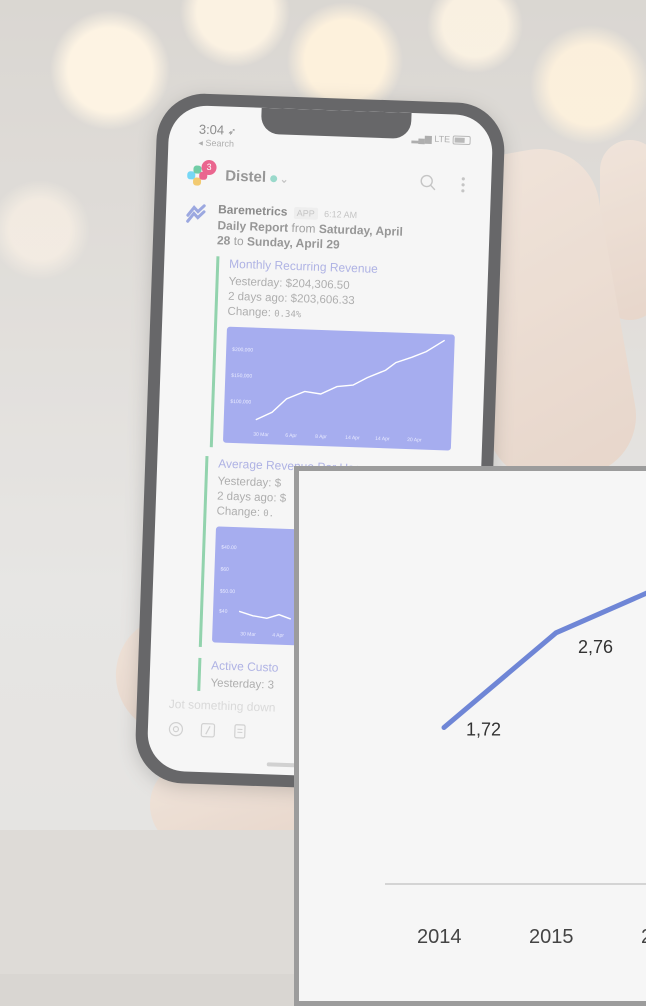 The height and width of the screenshot is (1006, 646). What do you see at coordinates (595, 647) in the screenshot?
I see `data-label: 2,76` at bounding box center [595, 647].